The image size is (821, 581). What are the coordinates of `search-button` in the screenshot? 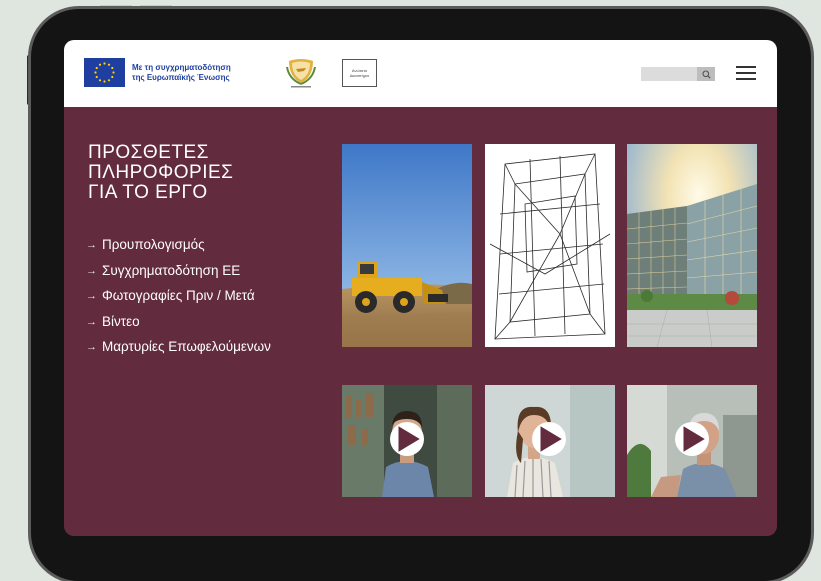 It's located at (706, 74).